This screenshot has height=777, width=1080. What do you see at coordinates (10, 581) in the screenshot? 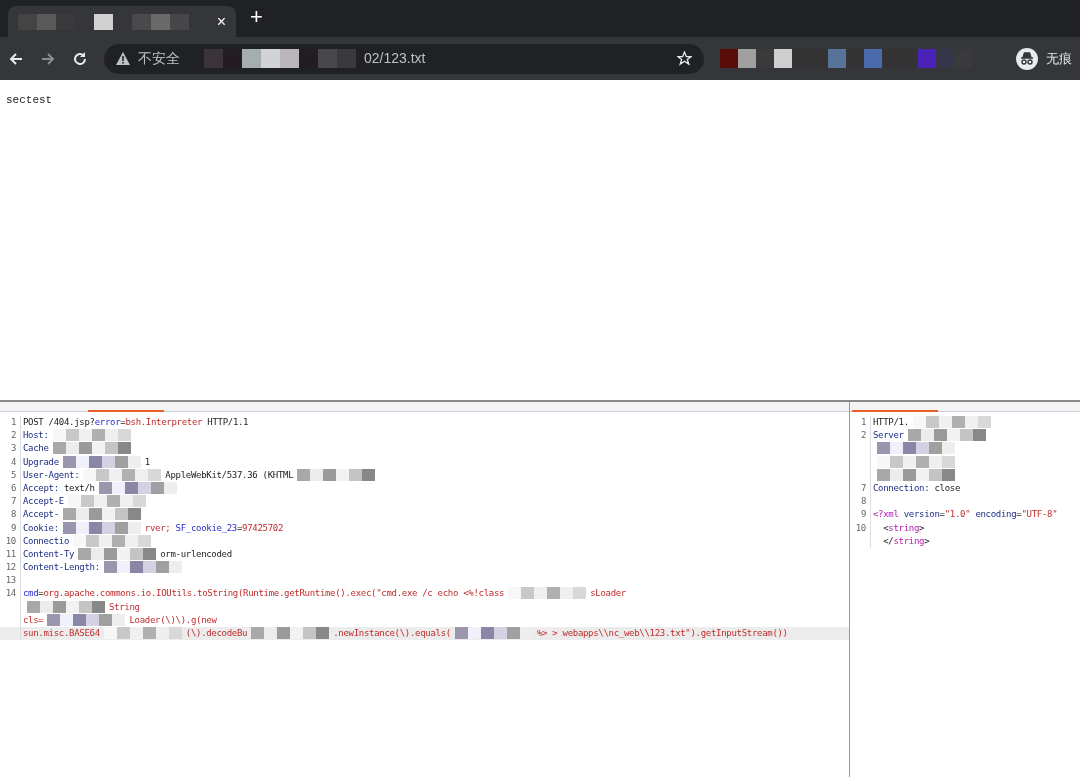
I see `line-number: 13` at bounding box center [10, 581].